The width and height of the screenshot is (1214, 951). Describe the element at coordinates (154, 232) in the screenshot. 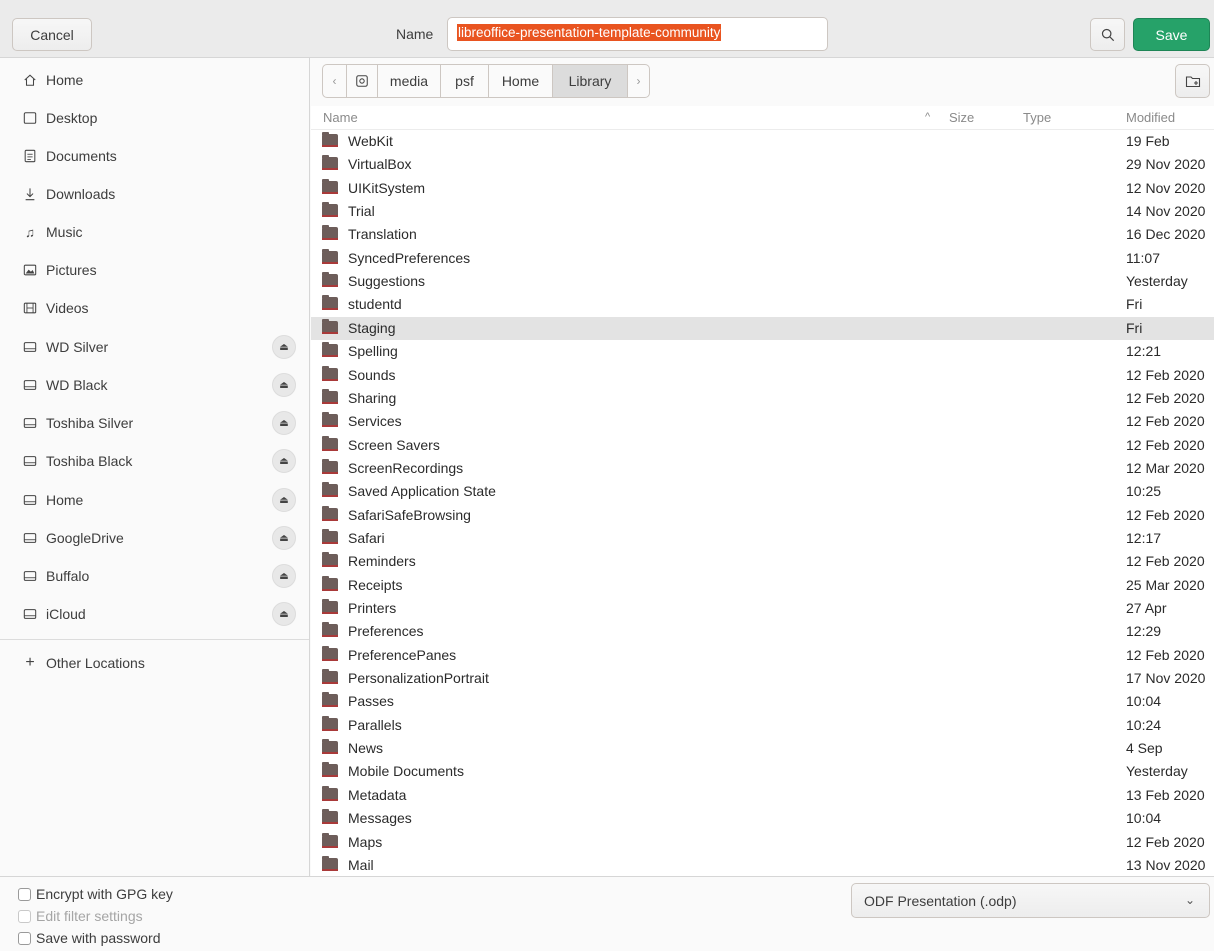

I see `sidebar-item-music: ♫ Music` at that location.